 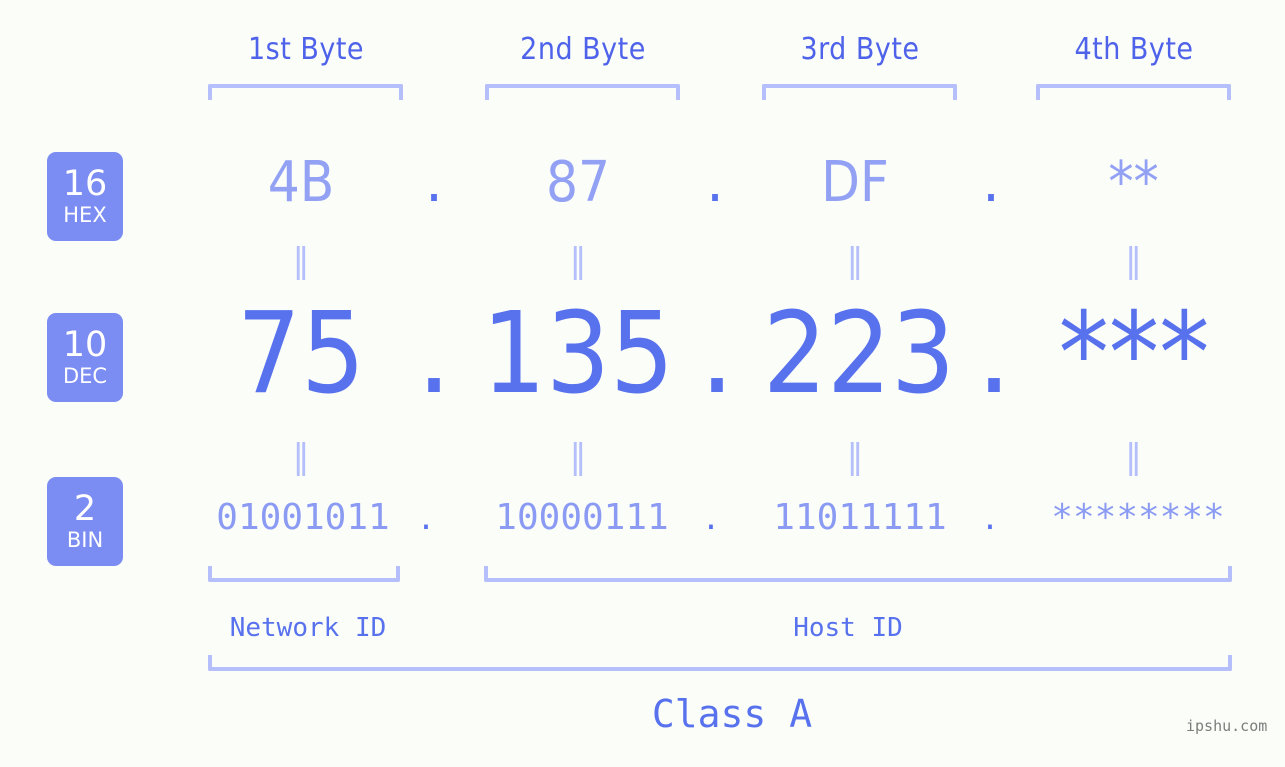 I want to click on bin-byte-2: 10000111, so click(x=582, y=517).